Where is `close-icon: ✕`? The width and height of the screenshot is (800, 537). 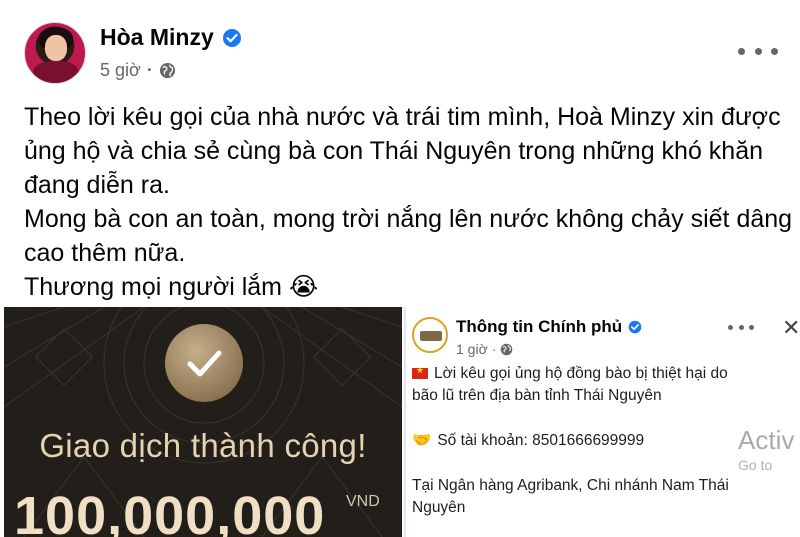
close-icon: ✕ is located at coordinates (791, 327).